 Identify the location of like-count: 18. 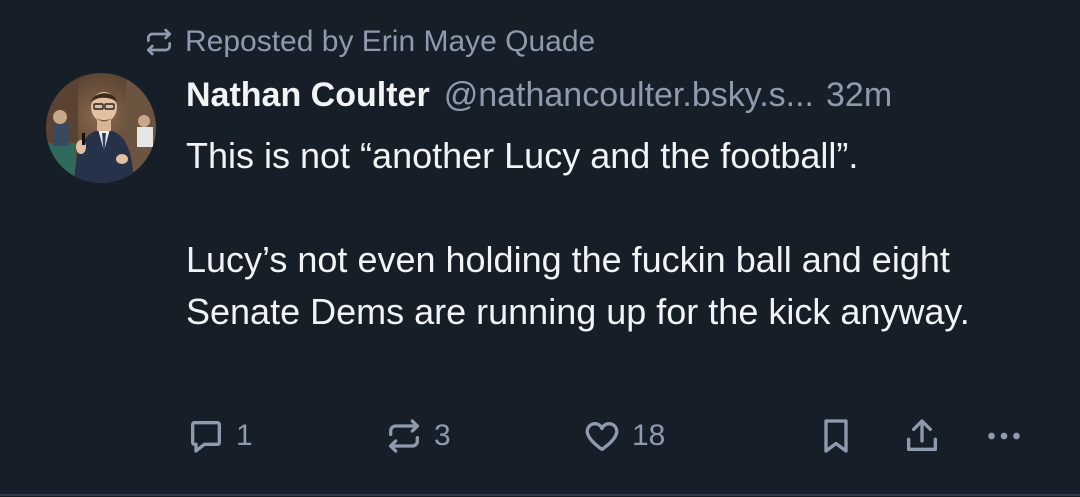
(649, 435).